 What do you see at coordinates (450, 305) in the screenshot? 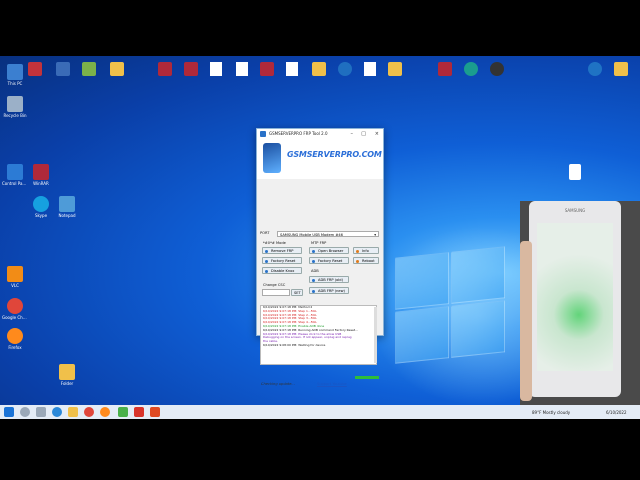
I see `windows-logo` at bounding box center [450, 305].